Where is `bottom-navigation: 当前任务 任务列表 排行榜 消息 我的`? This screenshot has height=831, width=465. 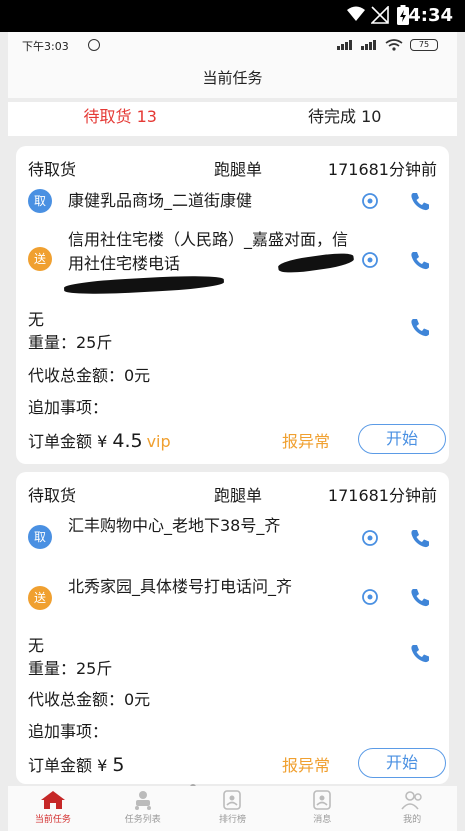
bottom-navigation: 当前任务 任务列表 排行榜 消息 我的 is located at coordinates (232, 808).